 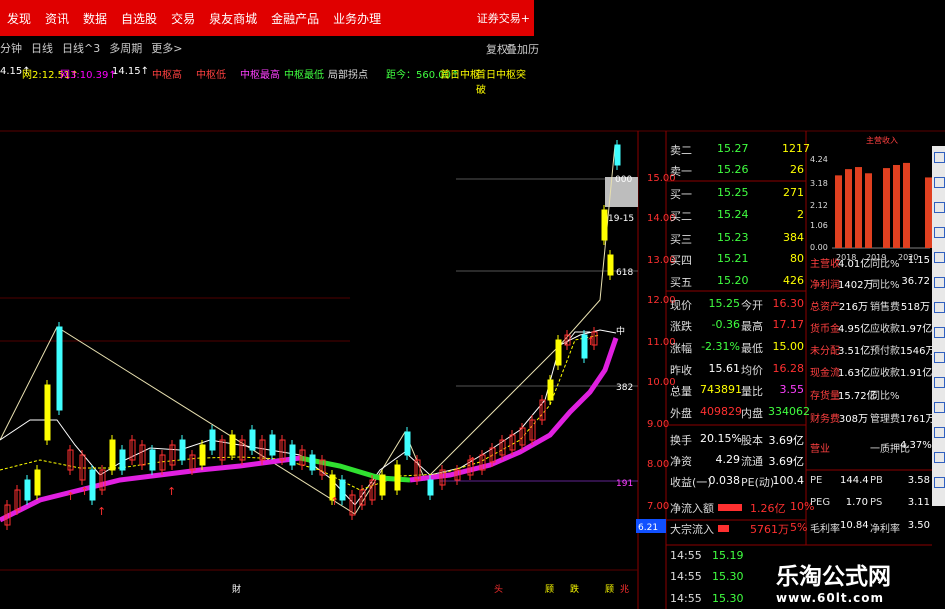 What do you see at coordinates (885, 264) in the screenshot?
I see `fund-label-b-0: 同比%` at bounding box center [885, 264].